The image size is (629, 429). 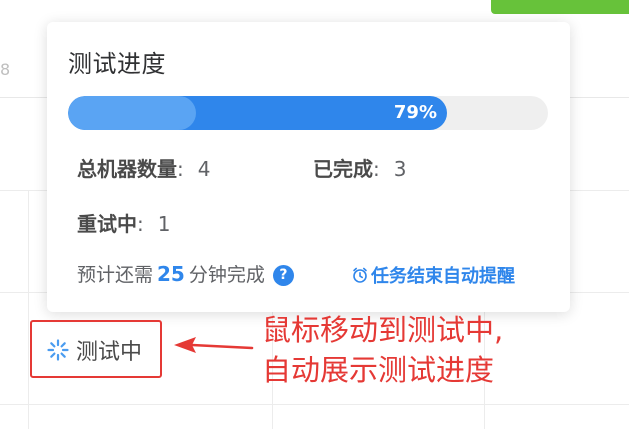 I want to click on filter-placeholder-fragment: 8, so click(x=5, y=69).